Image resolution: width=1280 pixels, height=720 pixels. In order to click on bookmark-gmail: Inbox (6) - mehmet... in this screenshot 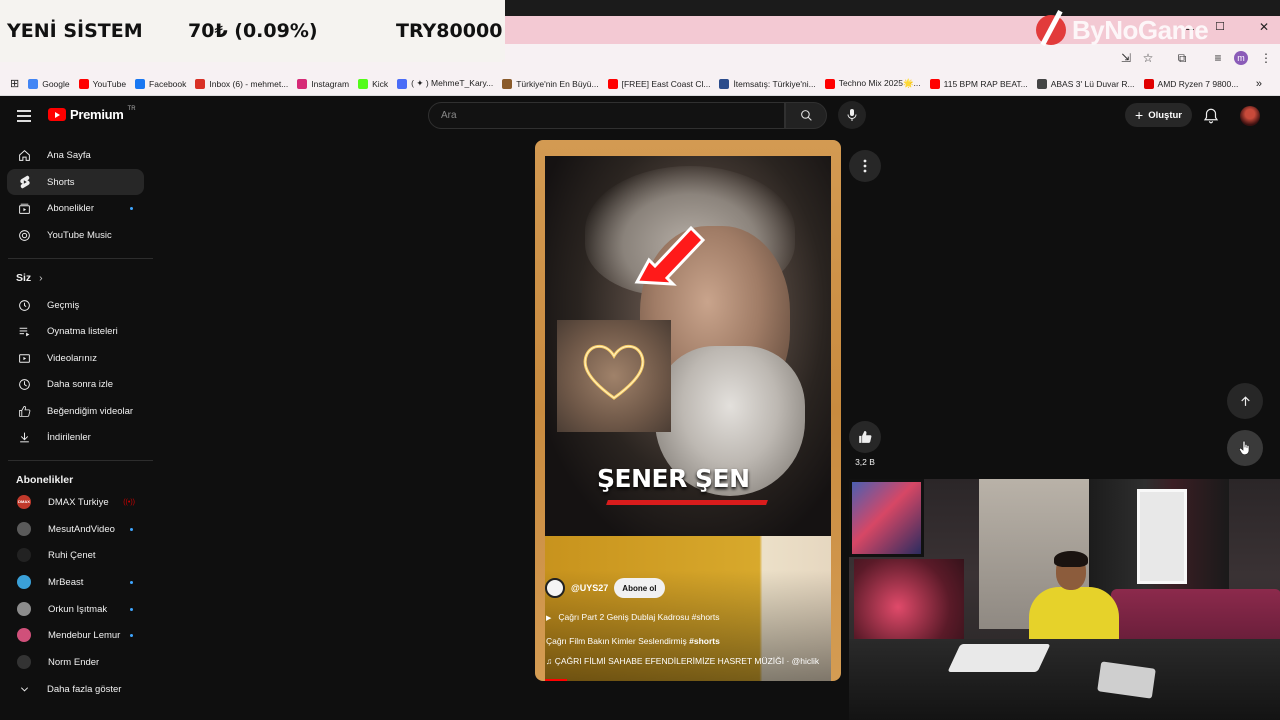, I will do `click(241, 83)`.